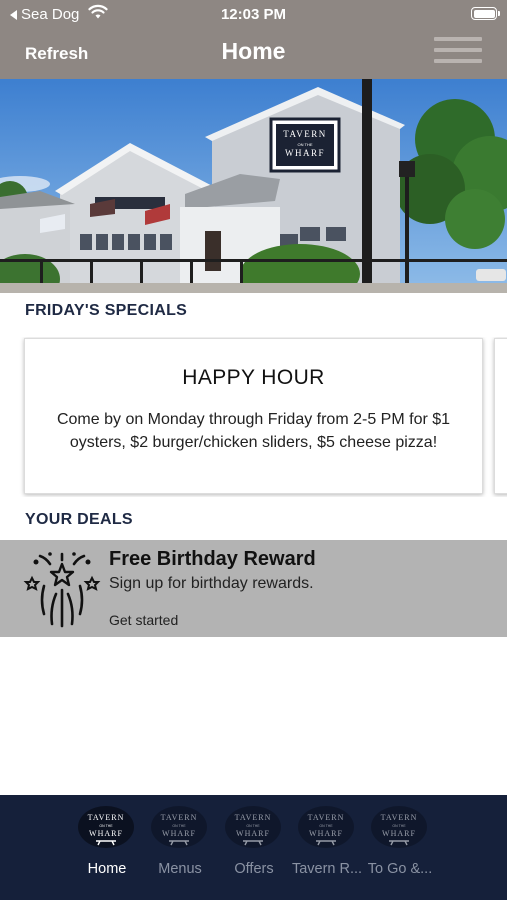 The width and height of the screenshot is (507, 900). What do you see at coordinates (143, 620) in the screenshot?
I see `deal-get-started-link: Get started` at bounding box center [143, 620].